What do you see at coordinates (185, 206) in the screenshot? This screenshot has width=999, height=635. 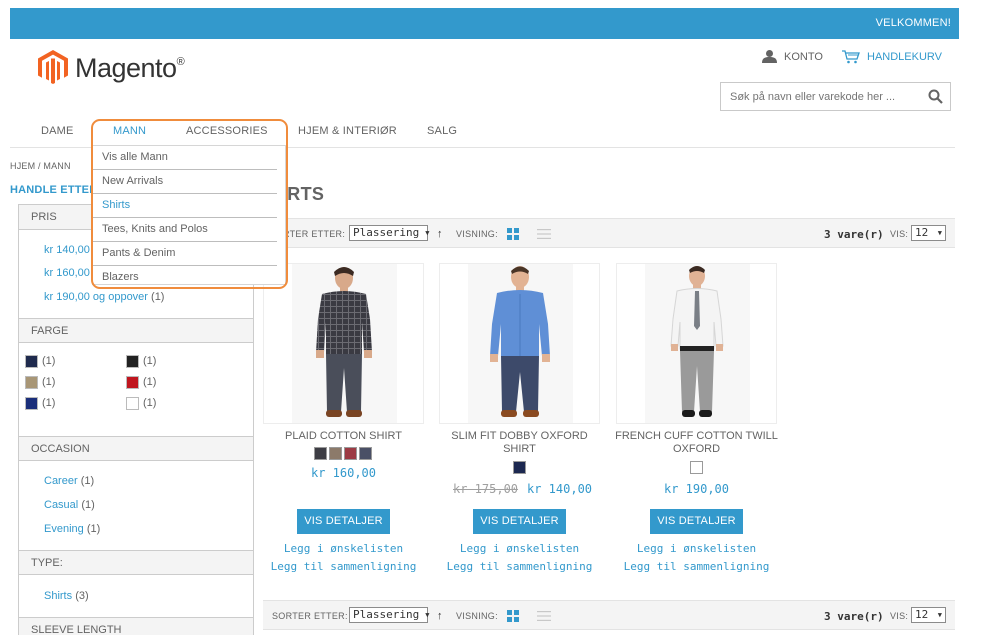 I see `dropdown-item-shirts: Shirts` at bounding box center [185, 206].